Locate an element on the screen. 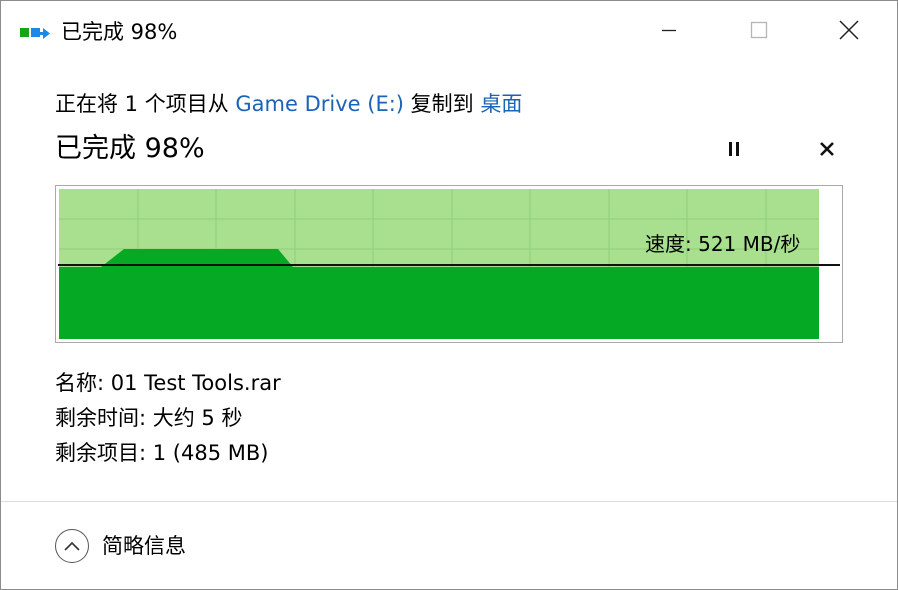 The image size is (898, 590). maximize-button is located at coordinates (759, 32).